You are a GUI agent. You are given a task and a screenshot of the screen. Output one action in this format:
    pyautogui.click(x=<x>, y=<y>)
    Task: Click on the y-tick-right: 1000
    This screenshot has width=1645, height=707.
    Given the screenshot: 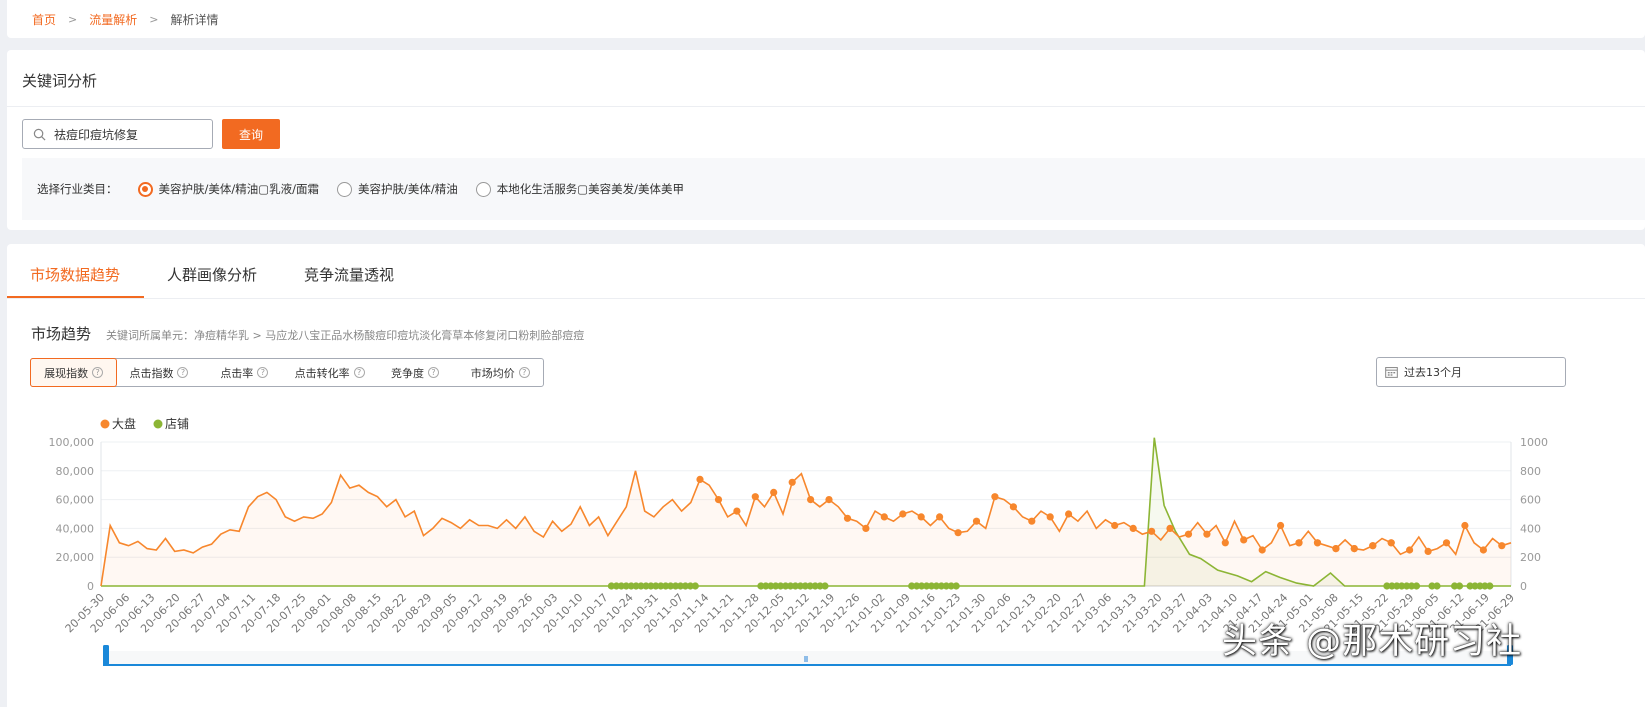 What is the action you would take?
    pyautogui.click(x=1534, y=442)
    